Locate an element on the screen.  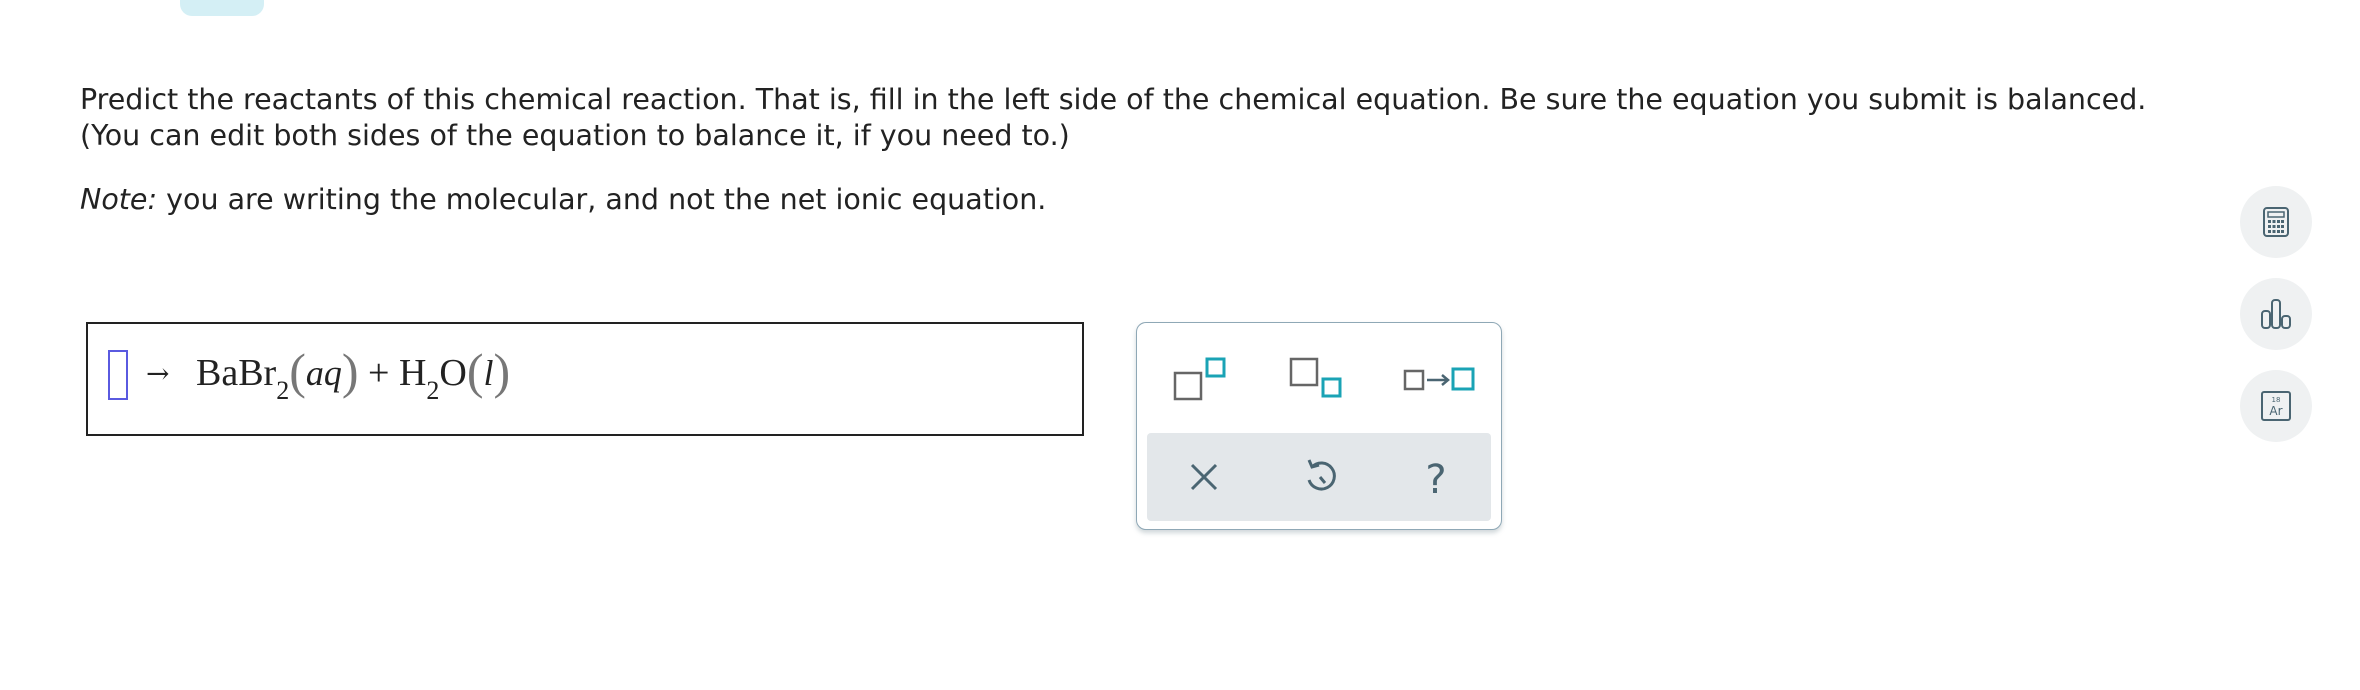
product-1-subscript: 2 is located at coordinates (283, 390).